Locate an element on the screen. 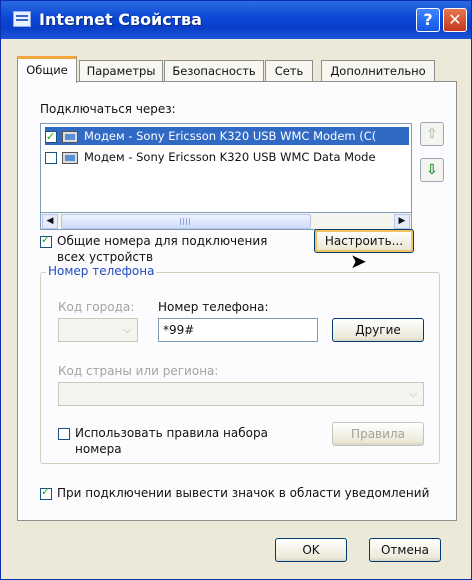  phone-number-label: Номер телефона: is located at coordinates (213, 307).